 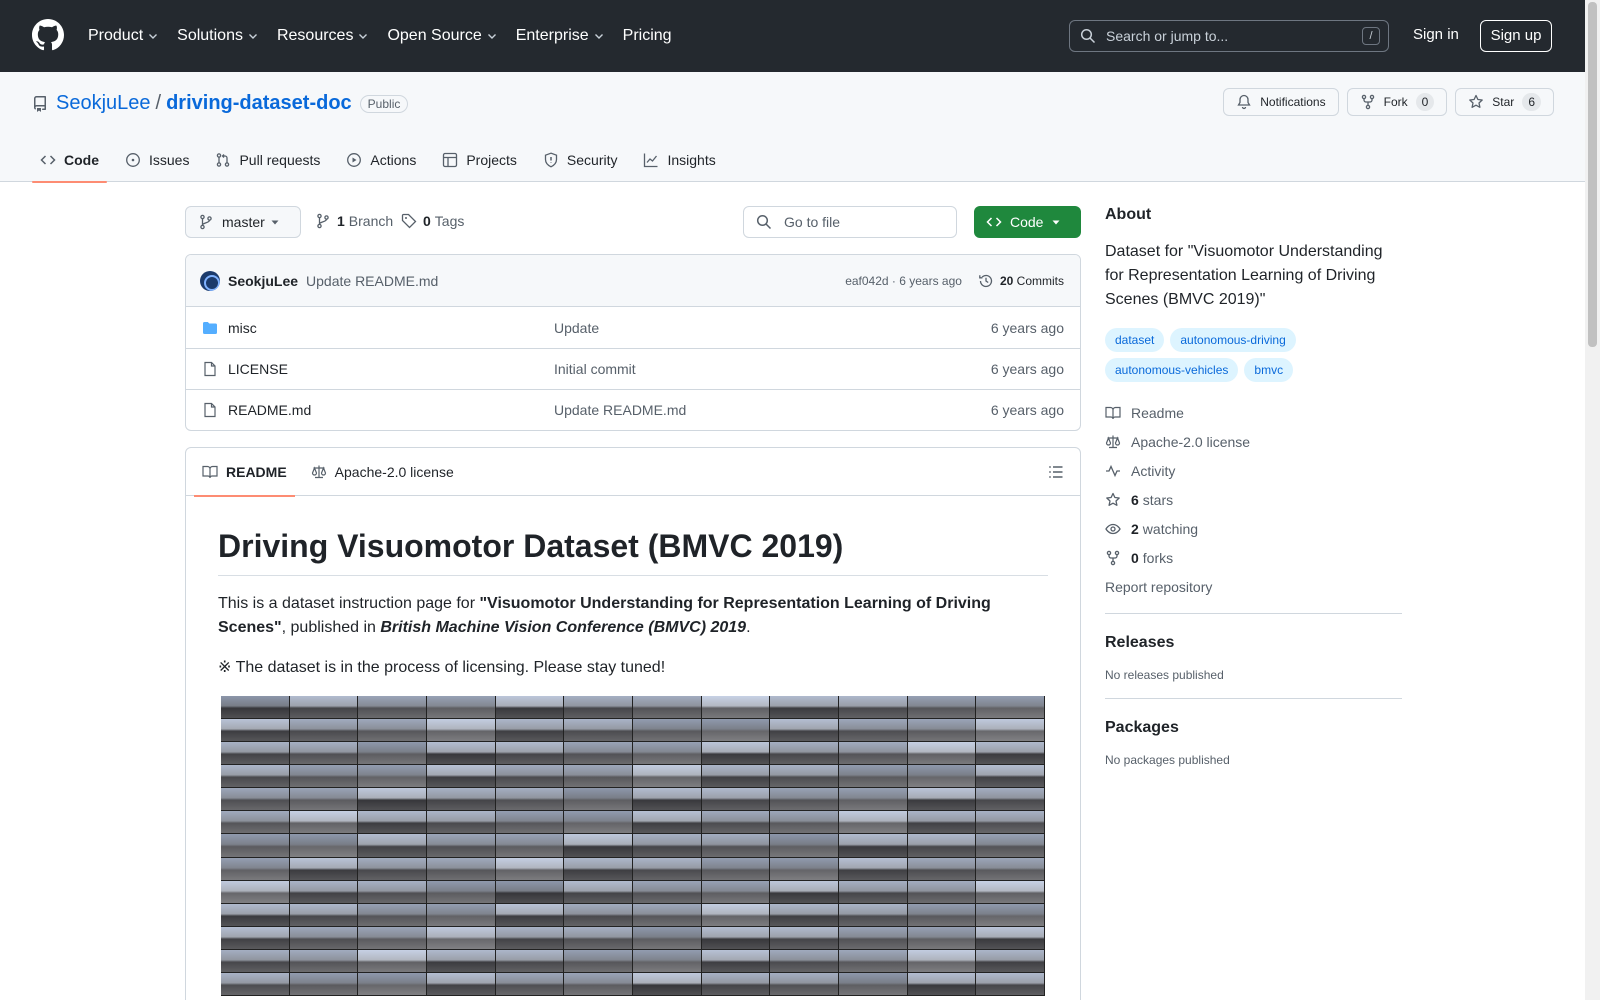 I want to click on tab-pull-requests: Pull requests, so click(x=267, y=160).